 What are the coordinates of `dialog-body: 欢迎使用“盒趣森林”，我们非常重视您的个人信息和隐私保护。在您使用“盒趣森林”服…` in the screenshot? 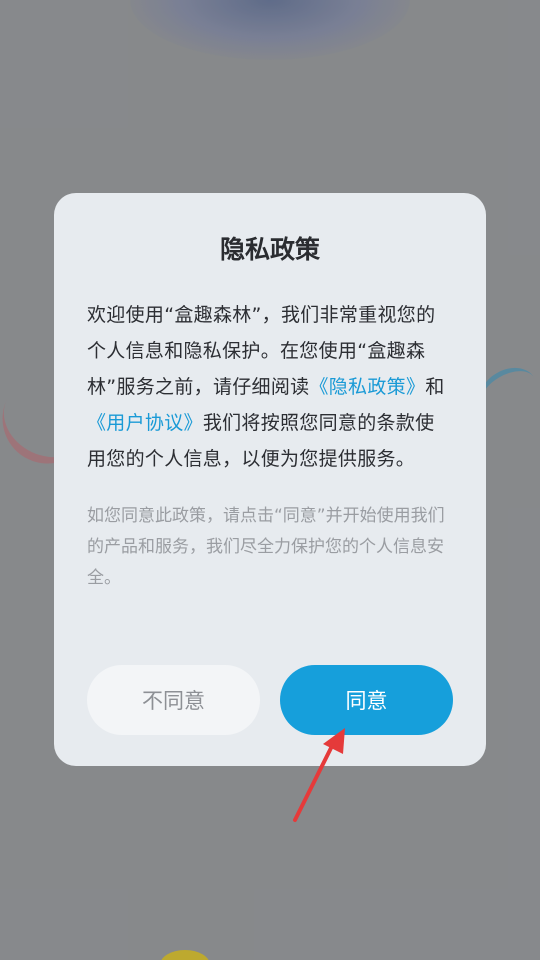 It's located at (270, 387).